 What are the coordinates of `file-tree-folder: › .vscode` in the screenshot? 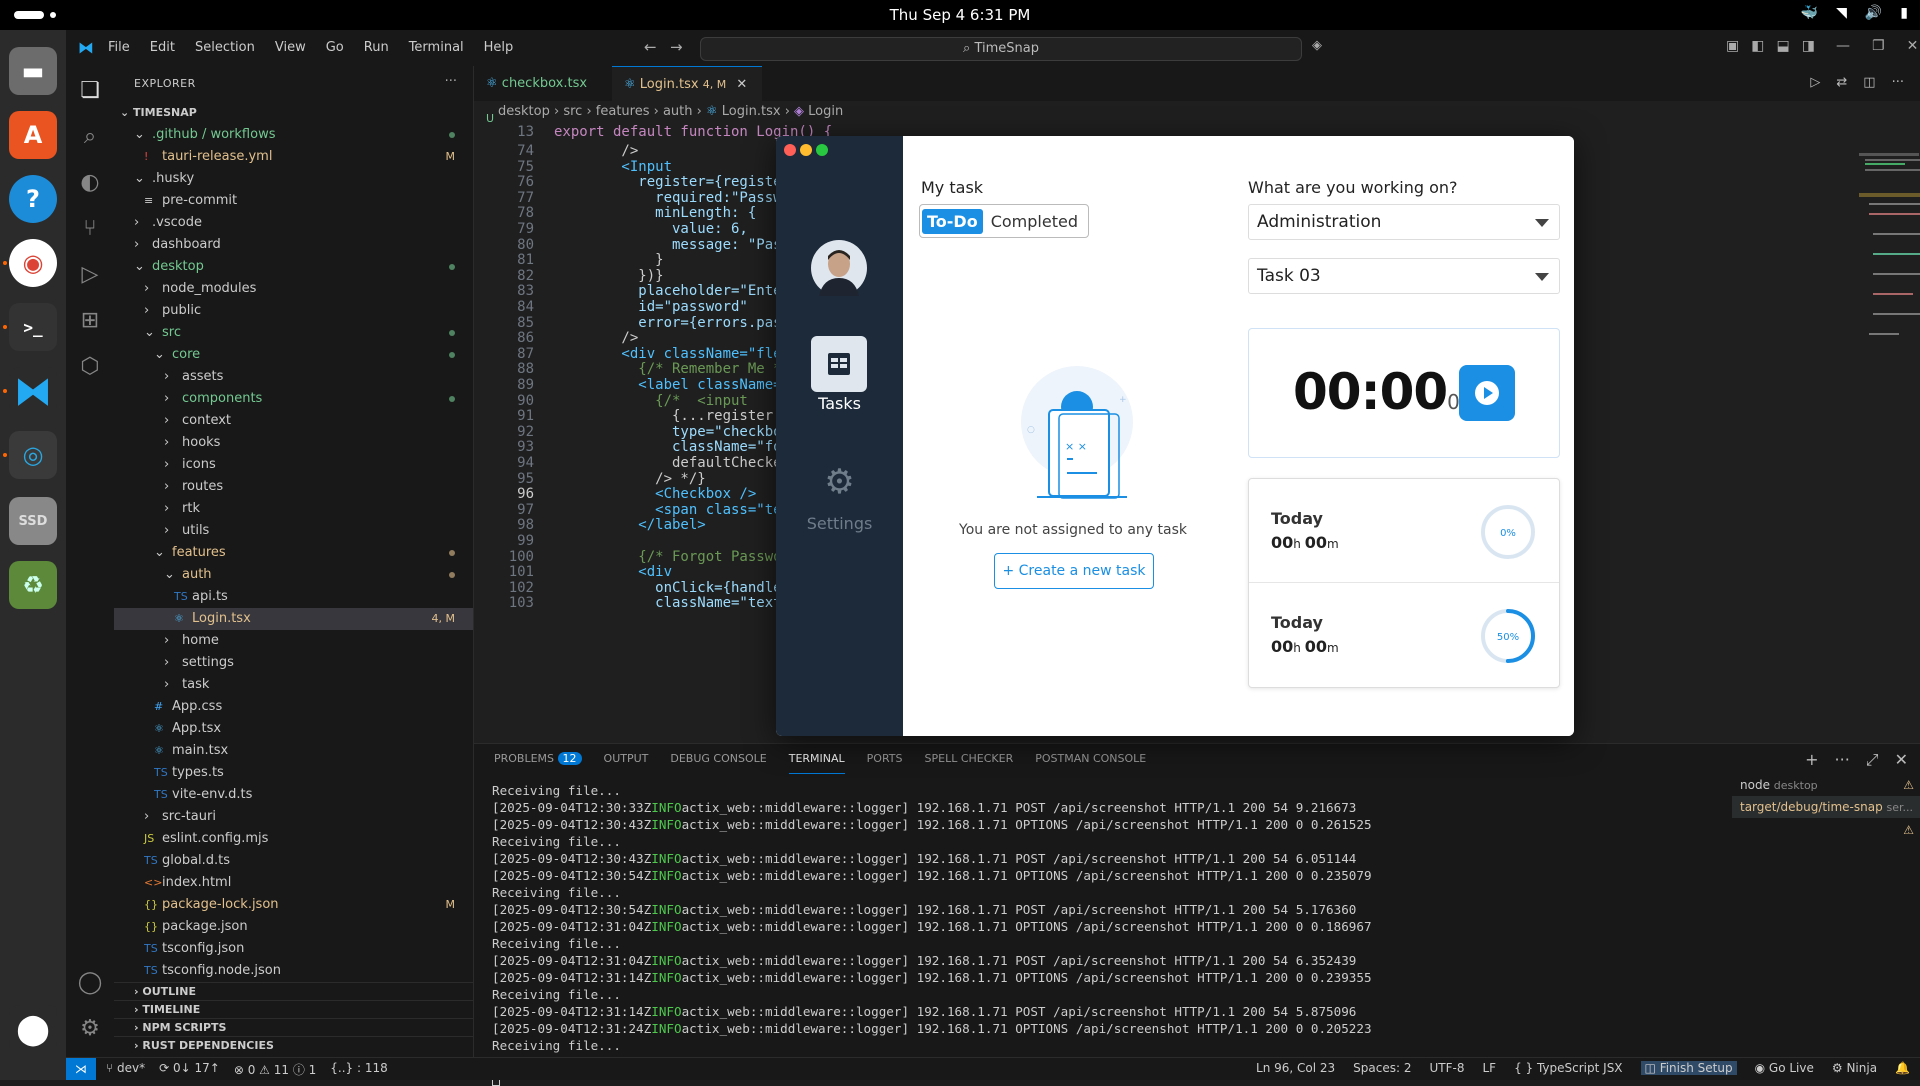 It's located at (293, 223).